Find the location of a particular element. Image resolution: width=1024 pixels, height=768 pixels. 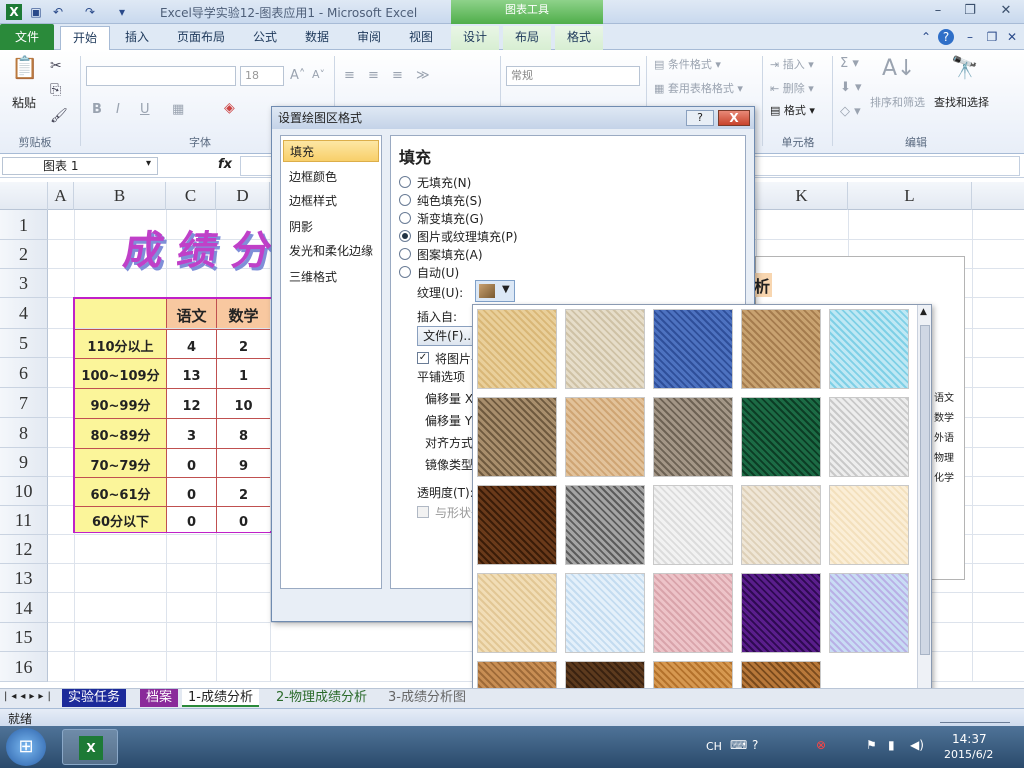

texture-parchment is located at coordinates (869, 525).